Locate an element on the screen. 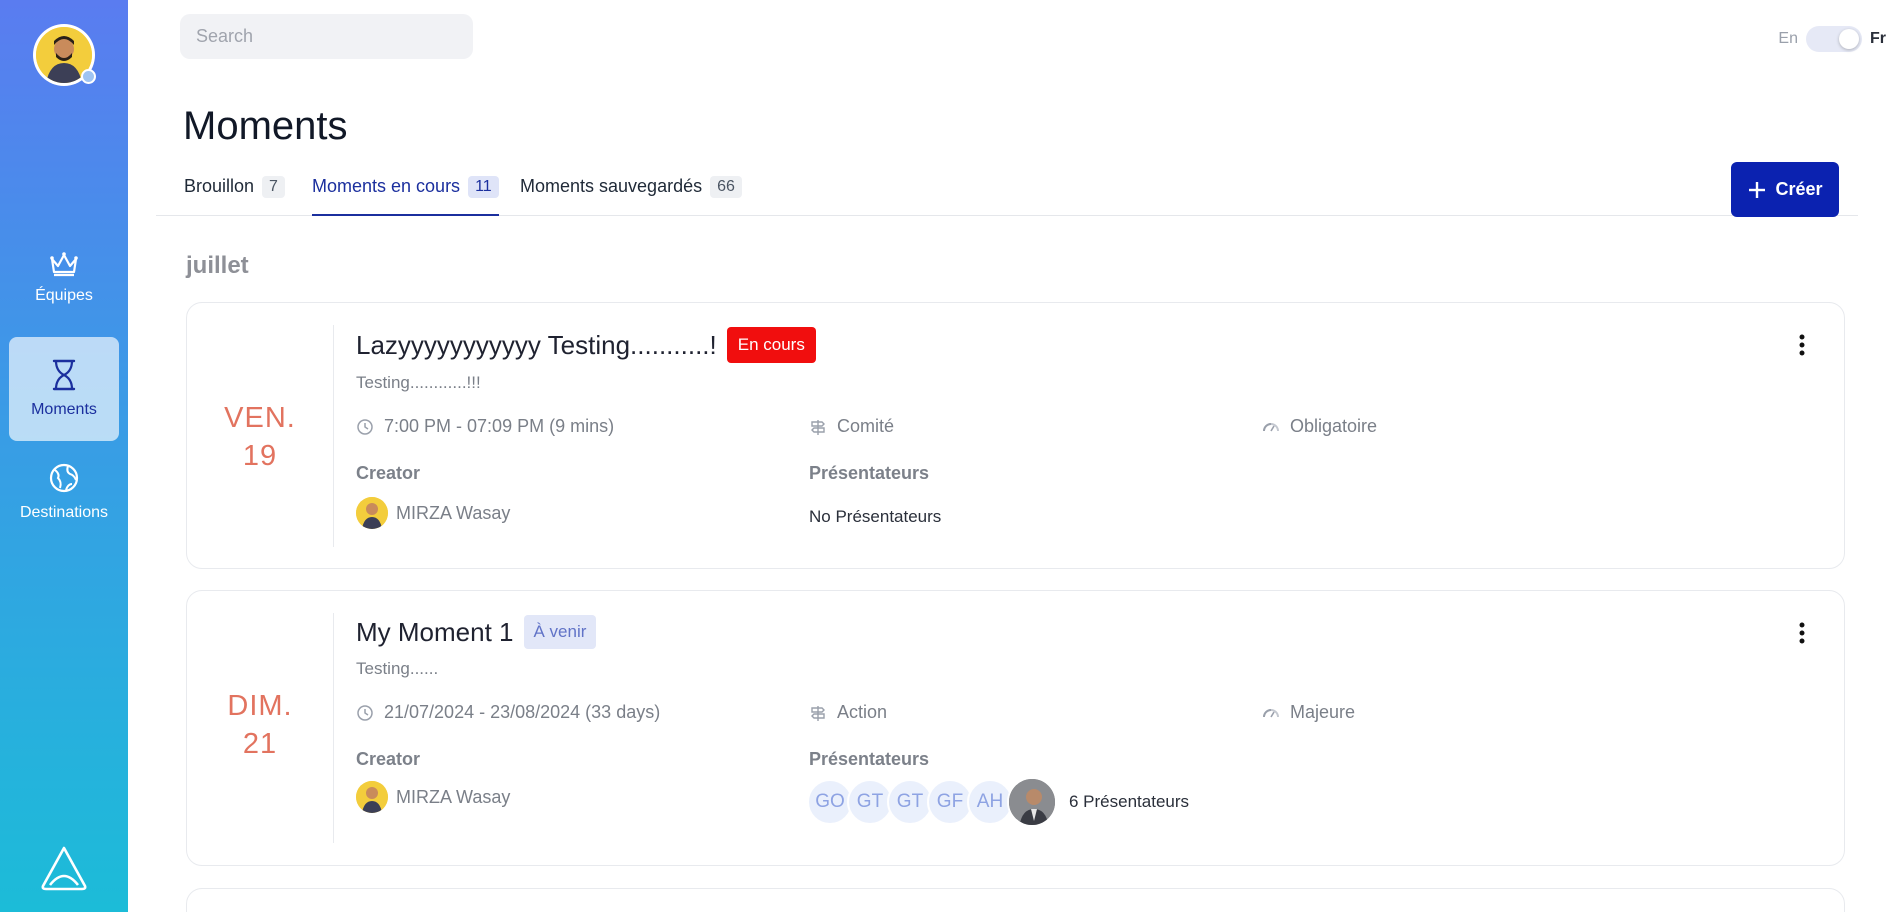  sidebar-item-label: Destinations is located at coordinates (64, 512).